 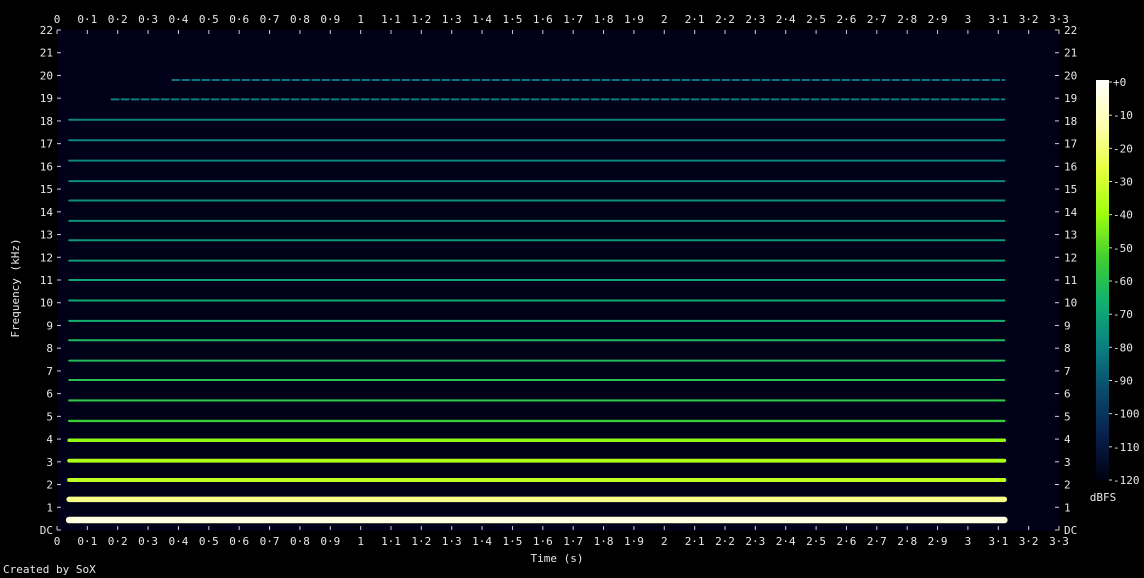 I want to click on x-tick-label-top: 3·2, so click(x=1029, y=19).